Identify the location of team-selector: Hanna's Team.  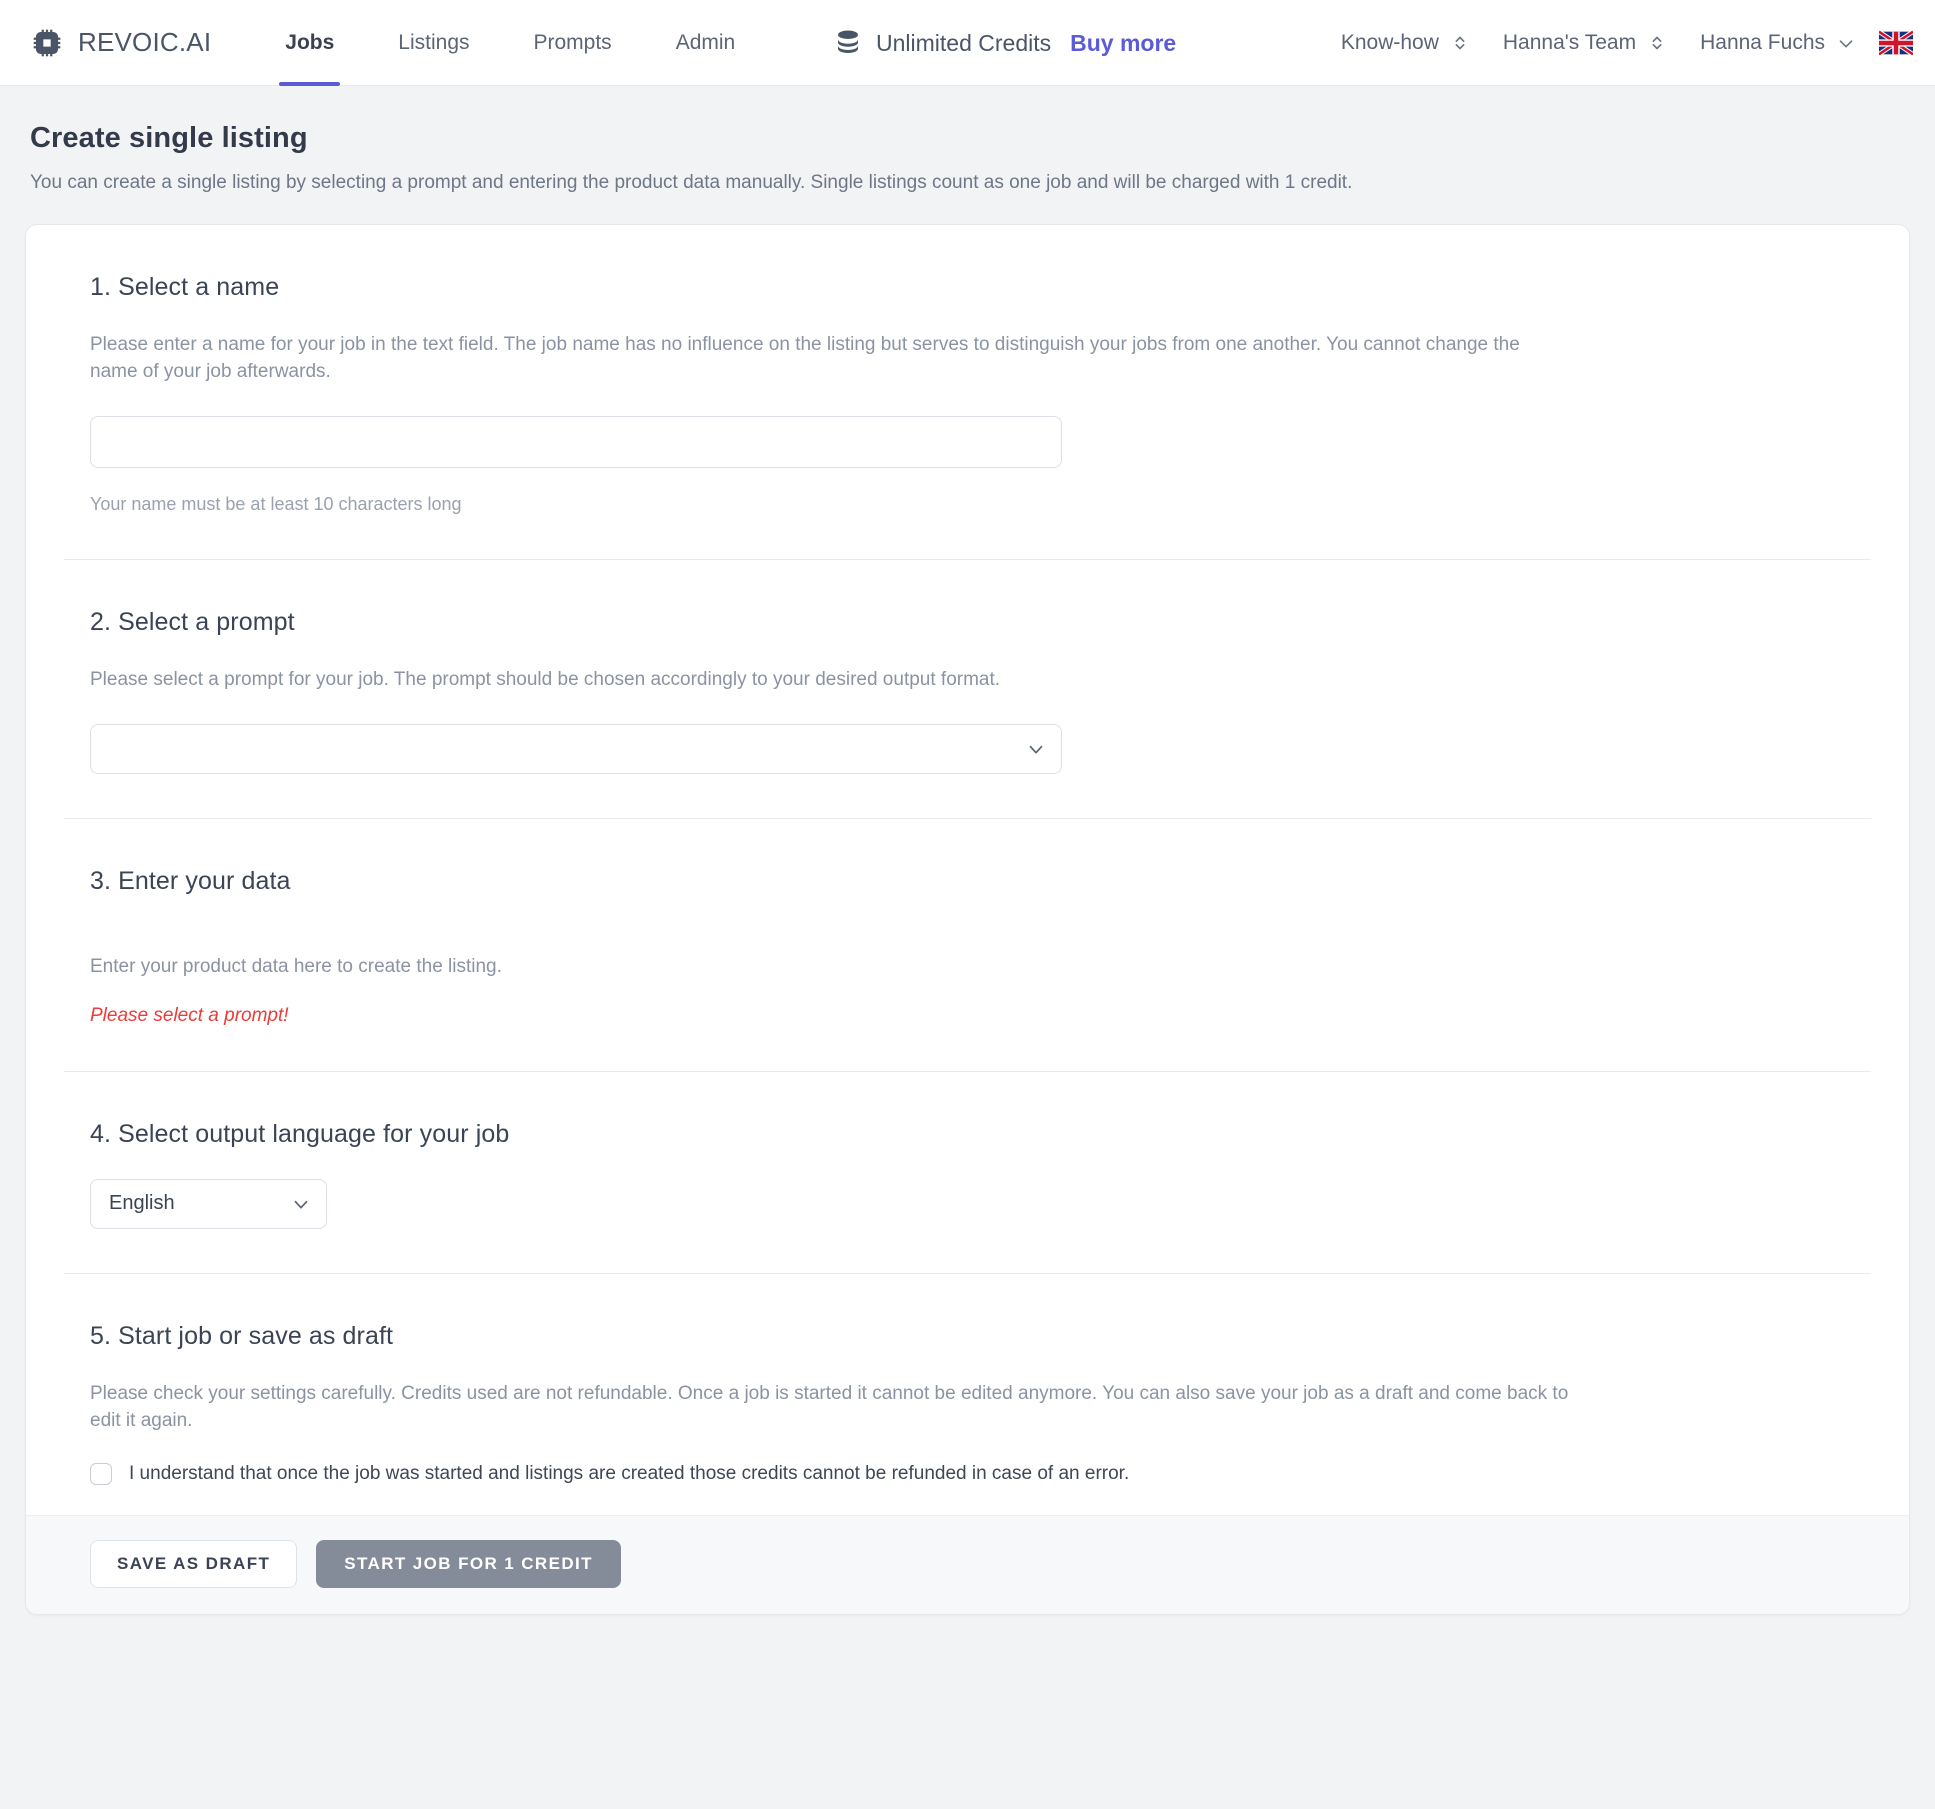
(1585, 43).